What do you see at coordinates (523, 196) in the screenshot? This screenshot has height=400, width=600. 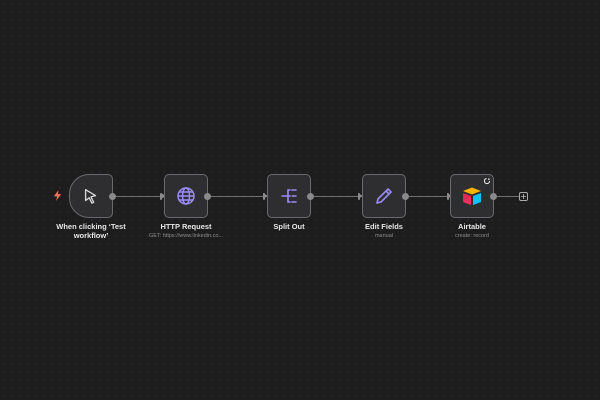 I see `add-node-button: +` at bounding box center [523, 196].